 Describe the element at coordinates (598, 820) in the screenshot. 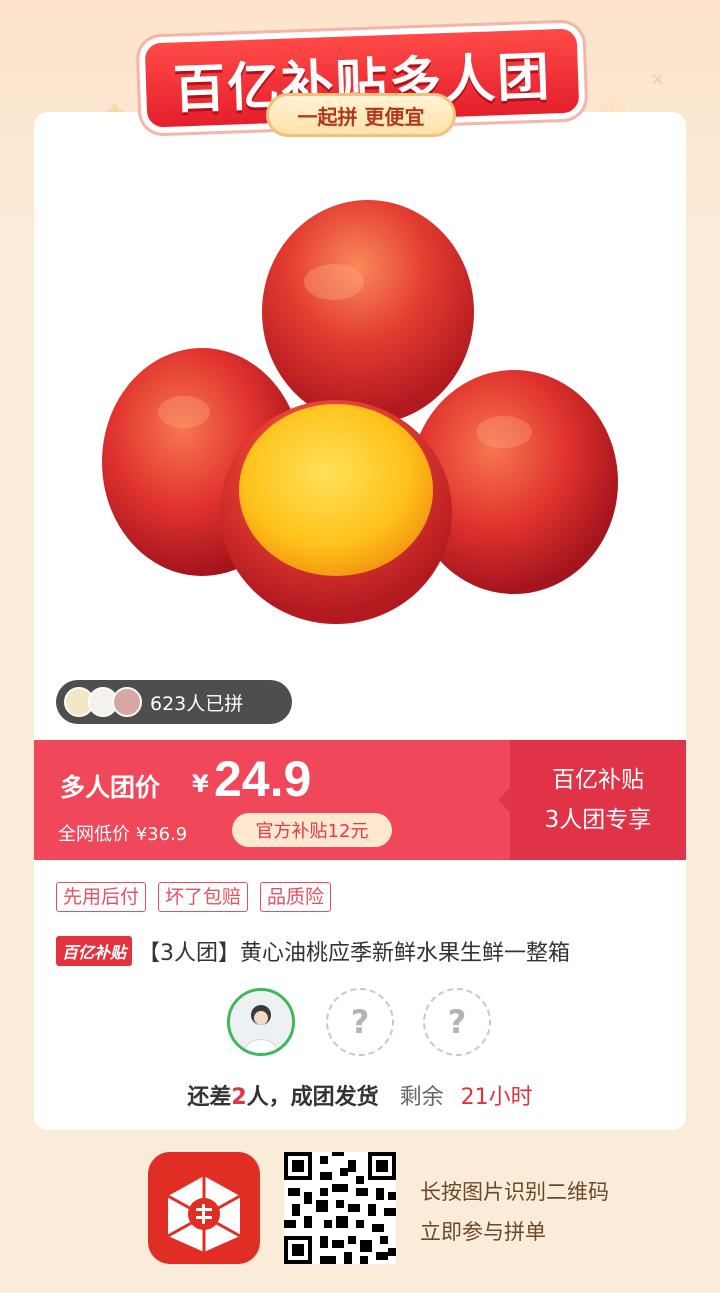

I see `promo-line-2: 3人团专享` at that location.